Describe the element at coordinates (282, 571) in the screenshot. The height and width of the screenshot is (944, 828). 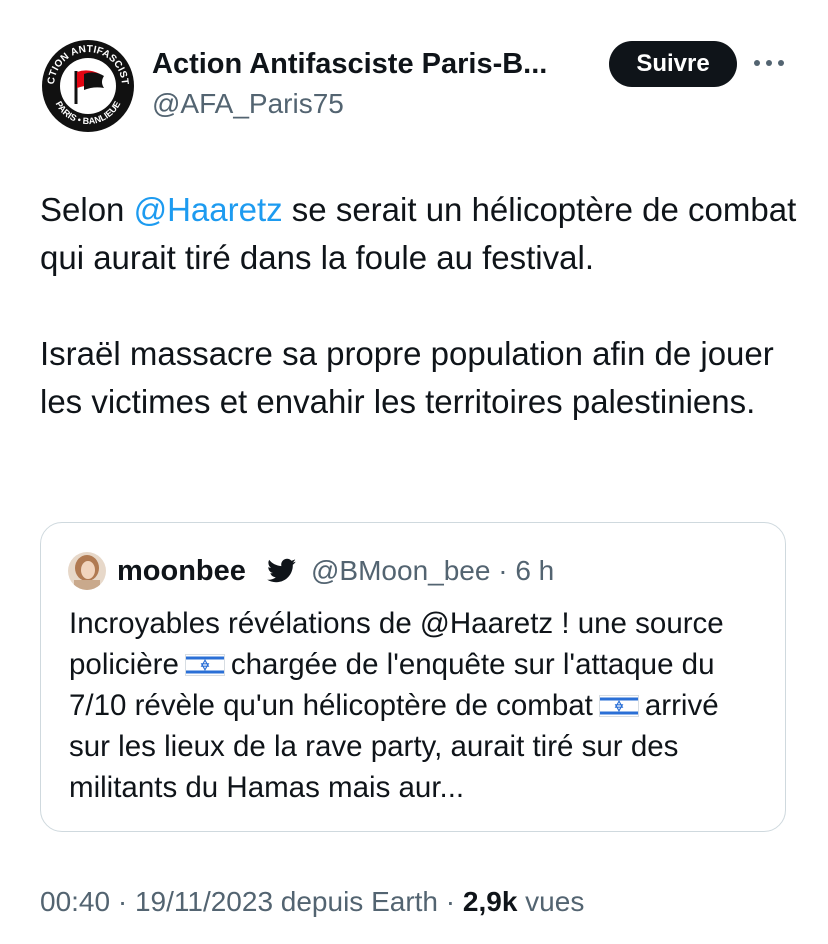
I see `twitter-bird-icon` at that location.